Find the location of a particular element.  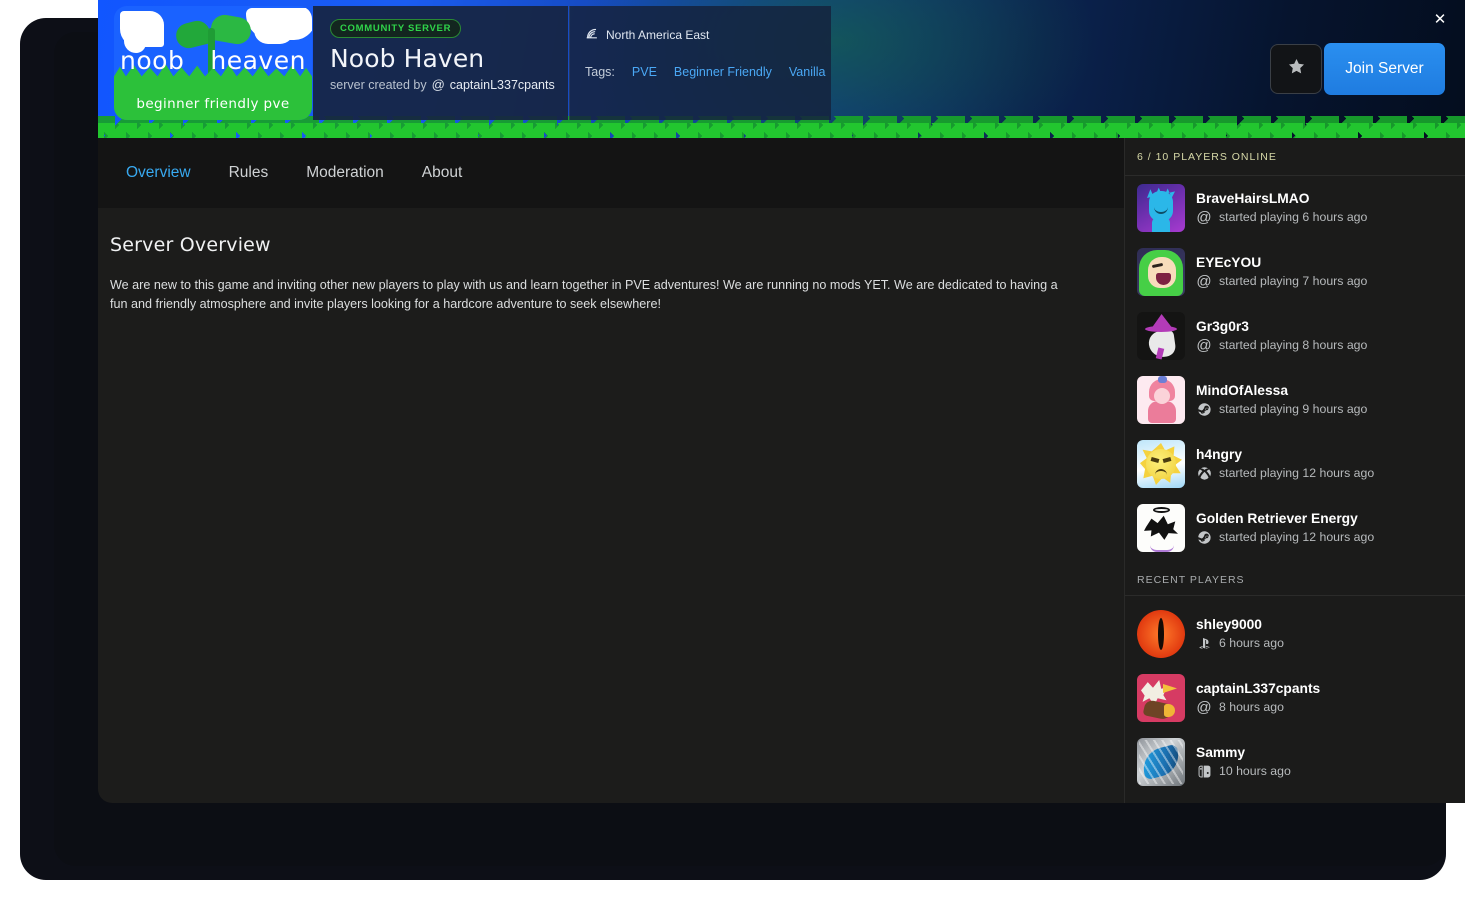

player-status-label: started playing 7 hours ago is located at coordinates (1293, 281).